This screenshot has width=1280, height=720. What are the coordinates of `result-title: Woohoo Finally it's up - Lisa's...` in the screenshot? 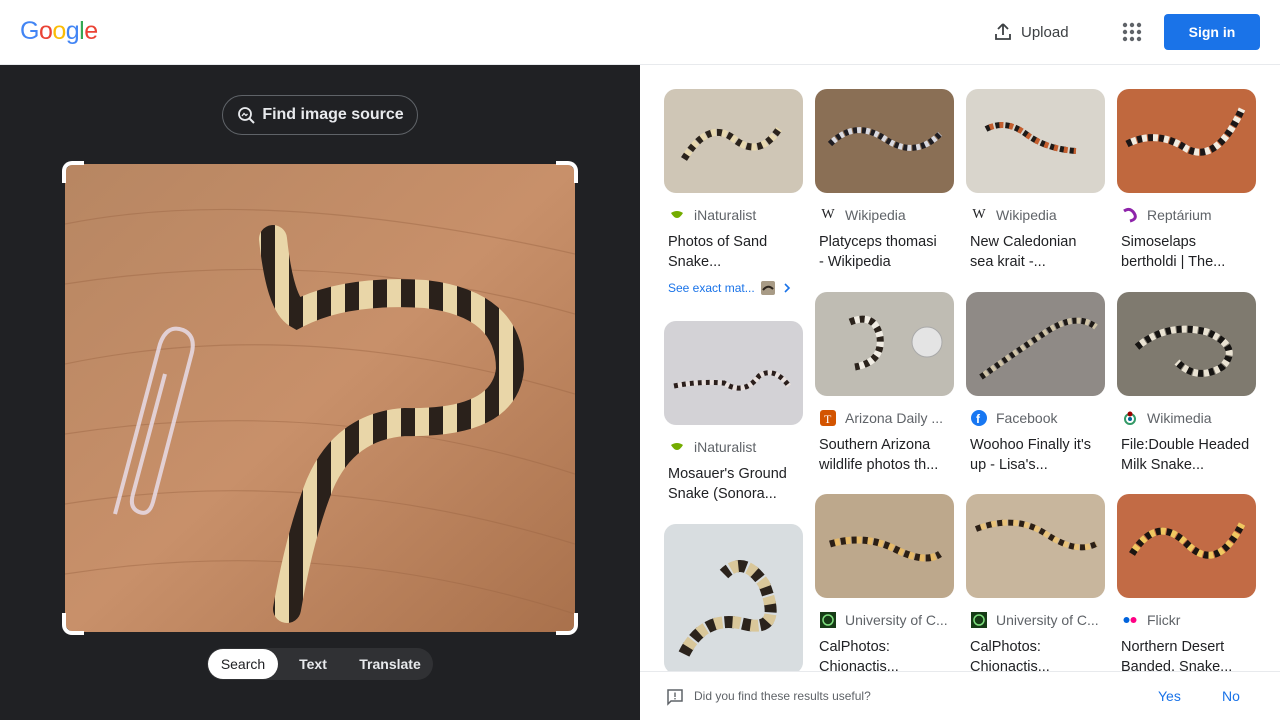 It's located at (1036, 455).